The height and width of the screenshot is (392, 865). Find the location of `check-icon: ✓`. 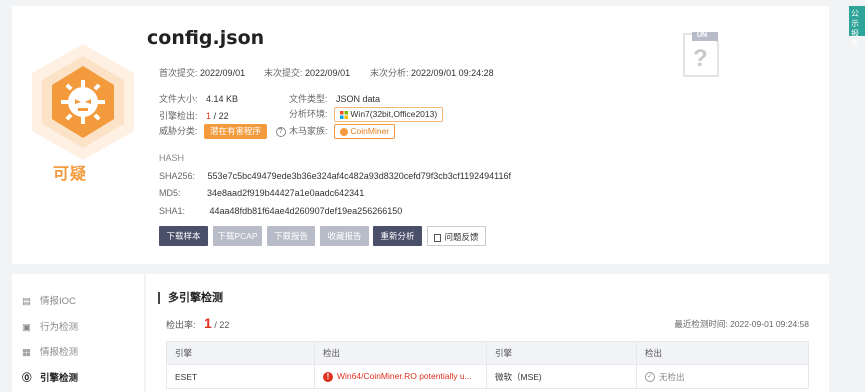

check-icon: ✓ is located at coordinates (650, 377).